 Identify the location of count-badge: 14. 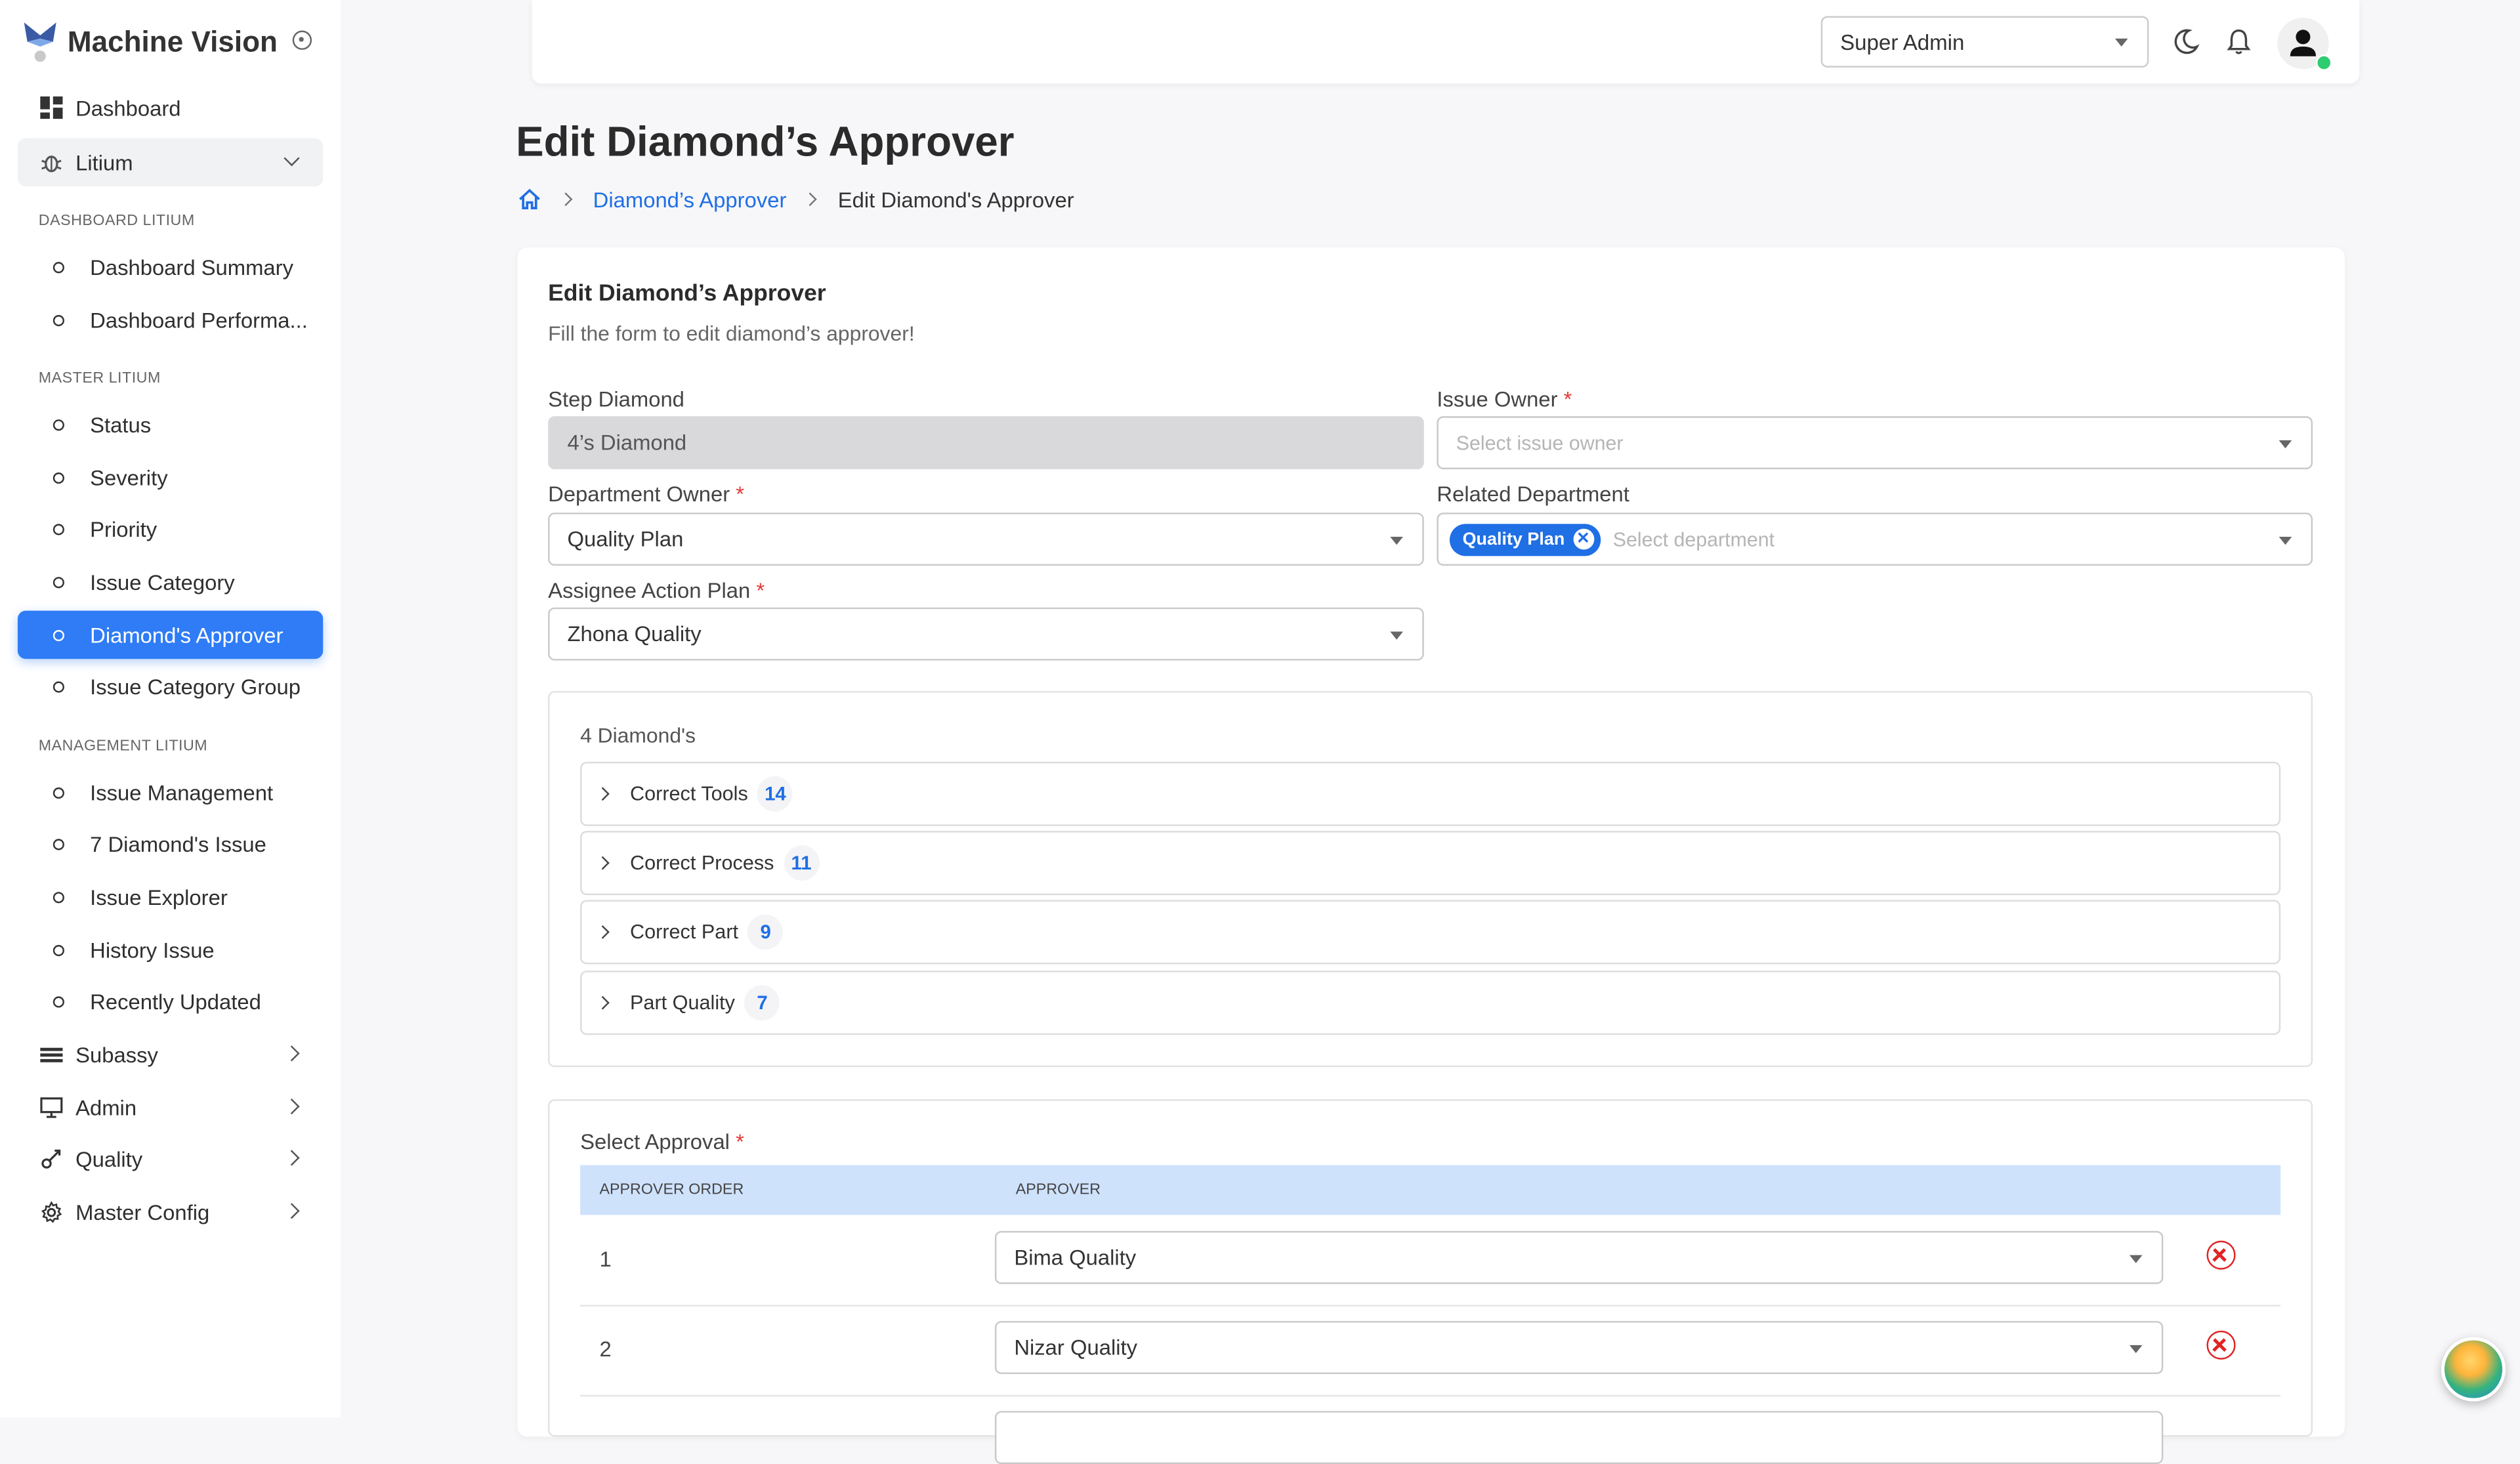
(775, 794).